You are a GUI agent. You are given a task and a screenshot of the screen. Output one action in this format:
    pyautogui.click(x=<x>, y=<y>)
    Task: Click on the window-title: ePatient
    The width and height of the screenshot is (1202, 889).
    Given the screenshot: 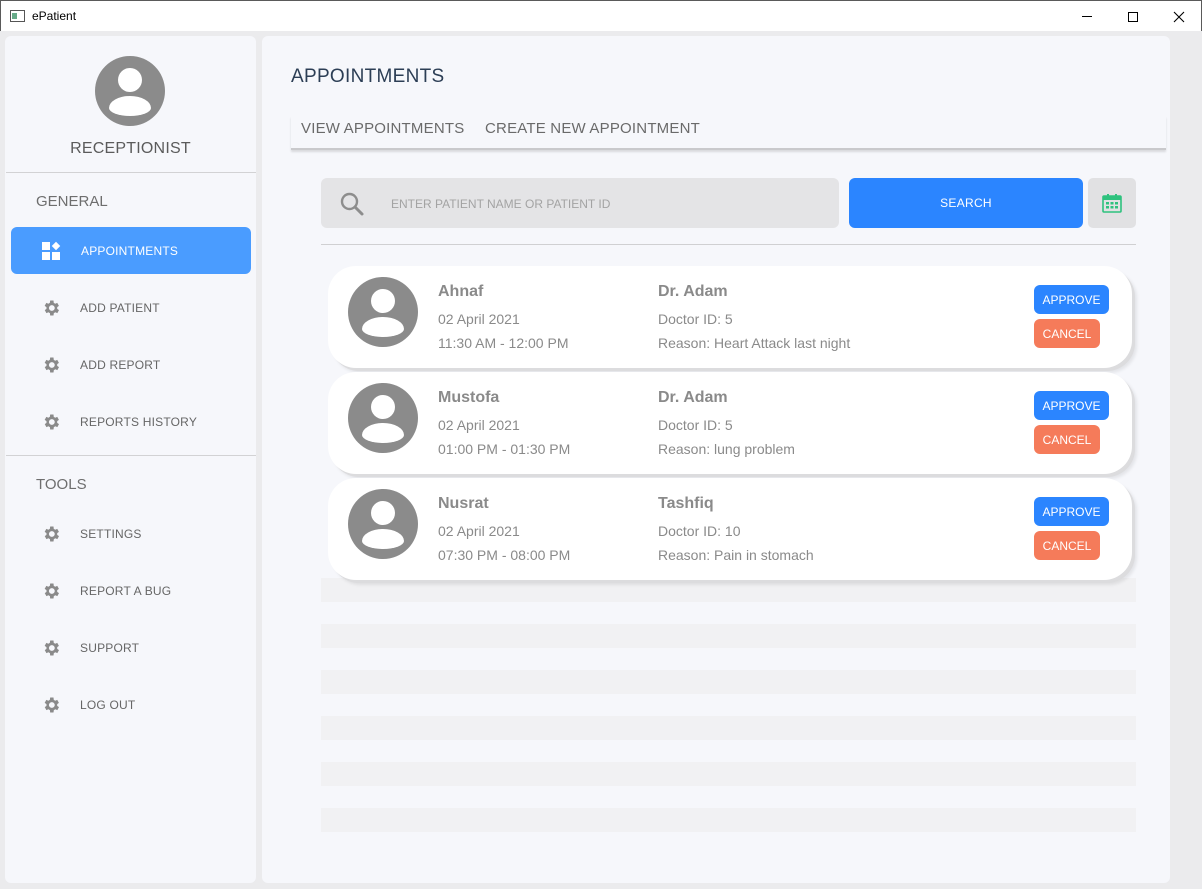 What is the action you would take?
    pyautogui.click(x=54, y=16)
    